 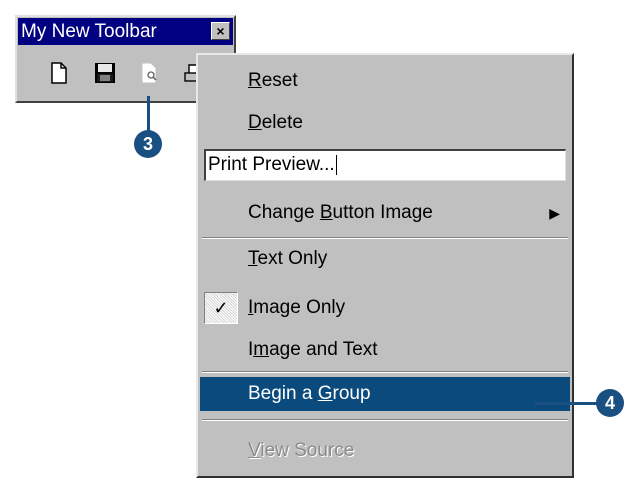 I want to click on new-document-icon, so click(x=59, y=73).